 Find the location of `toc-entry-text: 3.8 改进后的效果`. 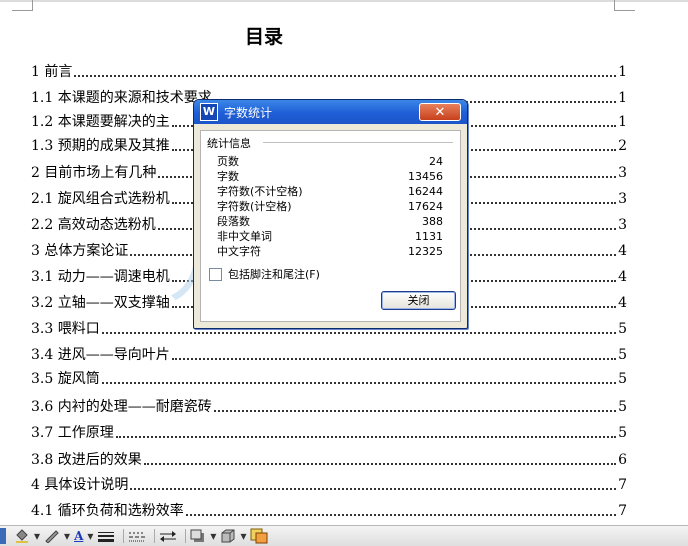

toc-entry-text: 3.8 改进后的效果 is located at coordinates (86, 460).